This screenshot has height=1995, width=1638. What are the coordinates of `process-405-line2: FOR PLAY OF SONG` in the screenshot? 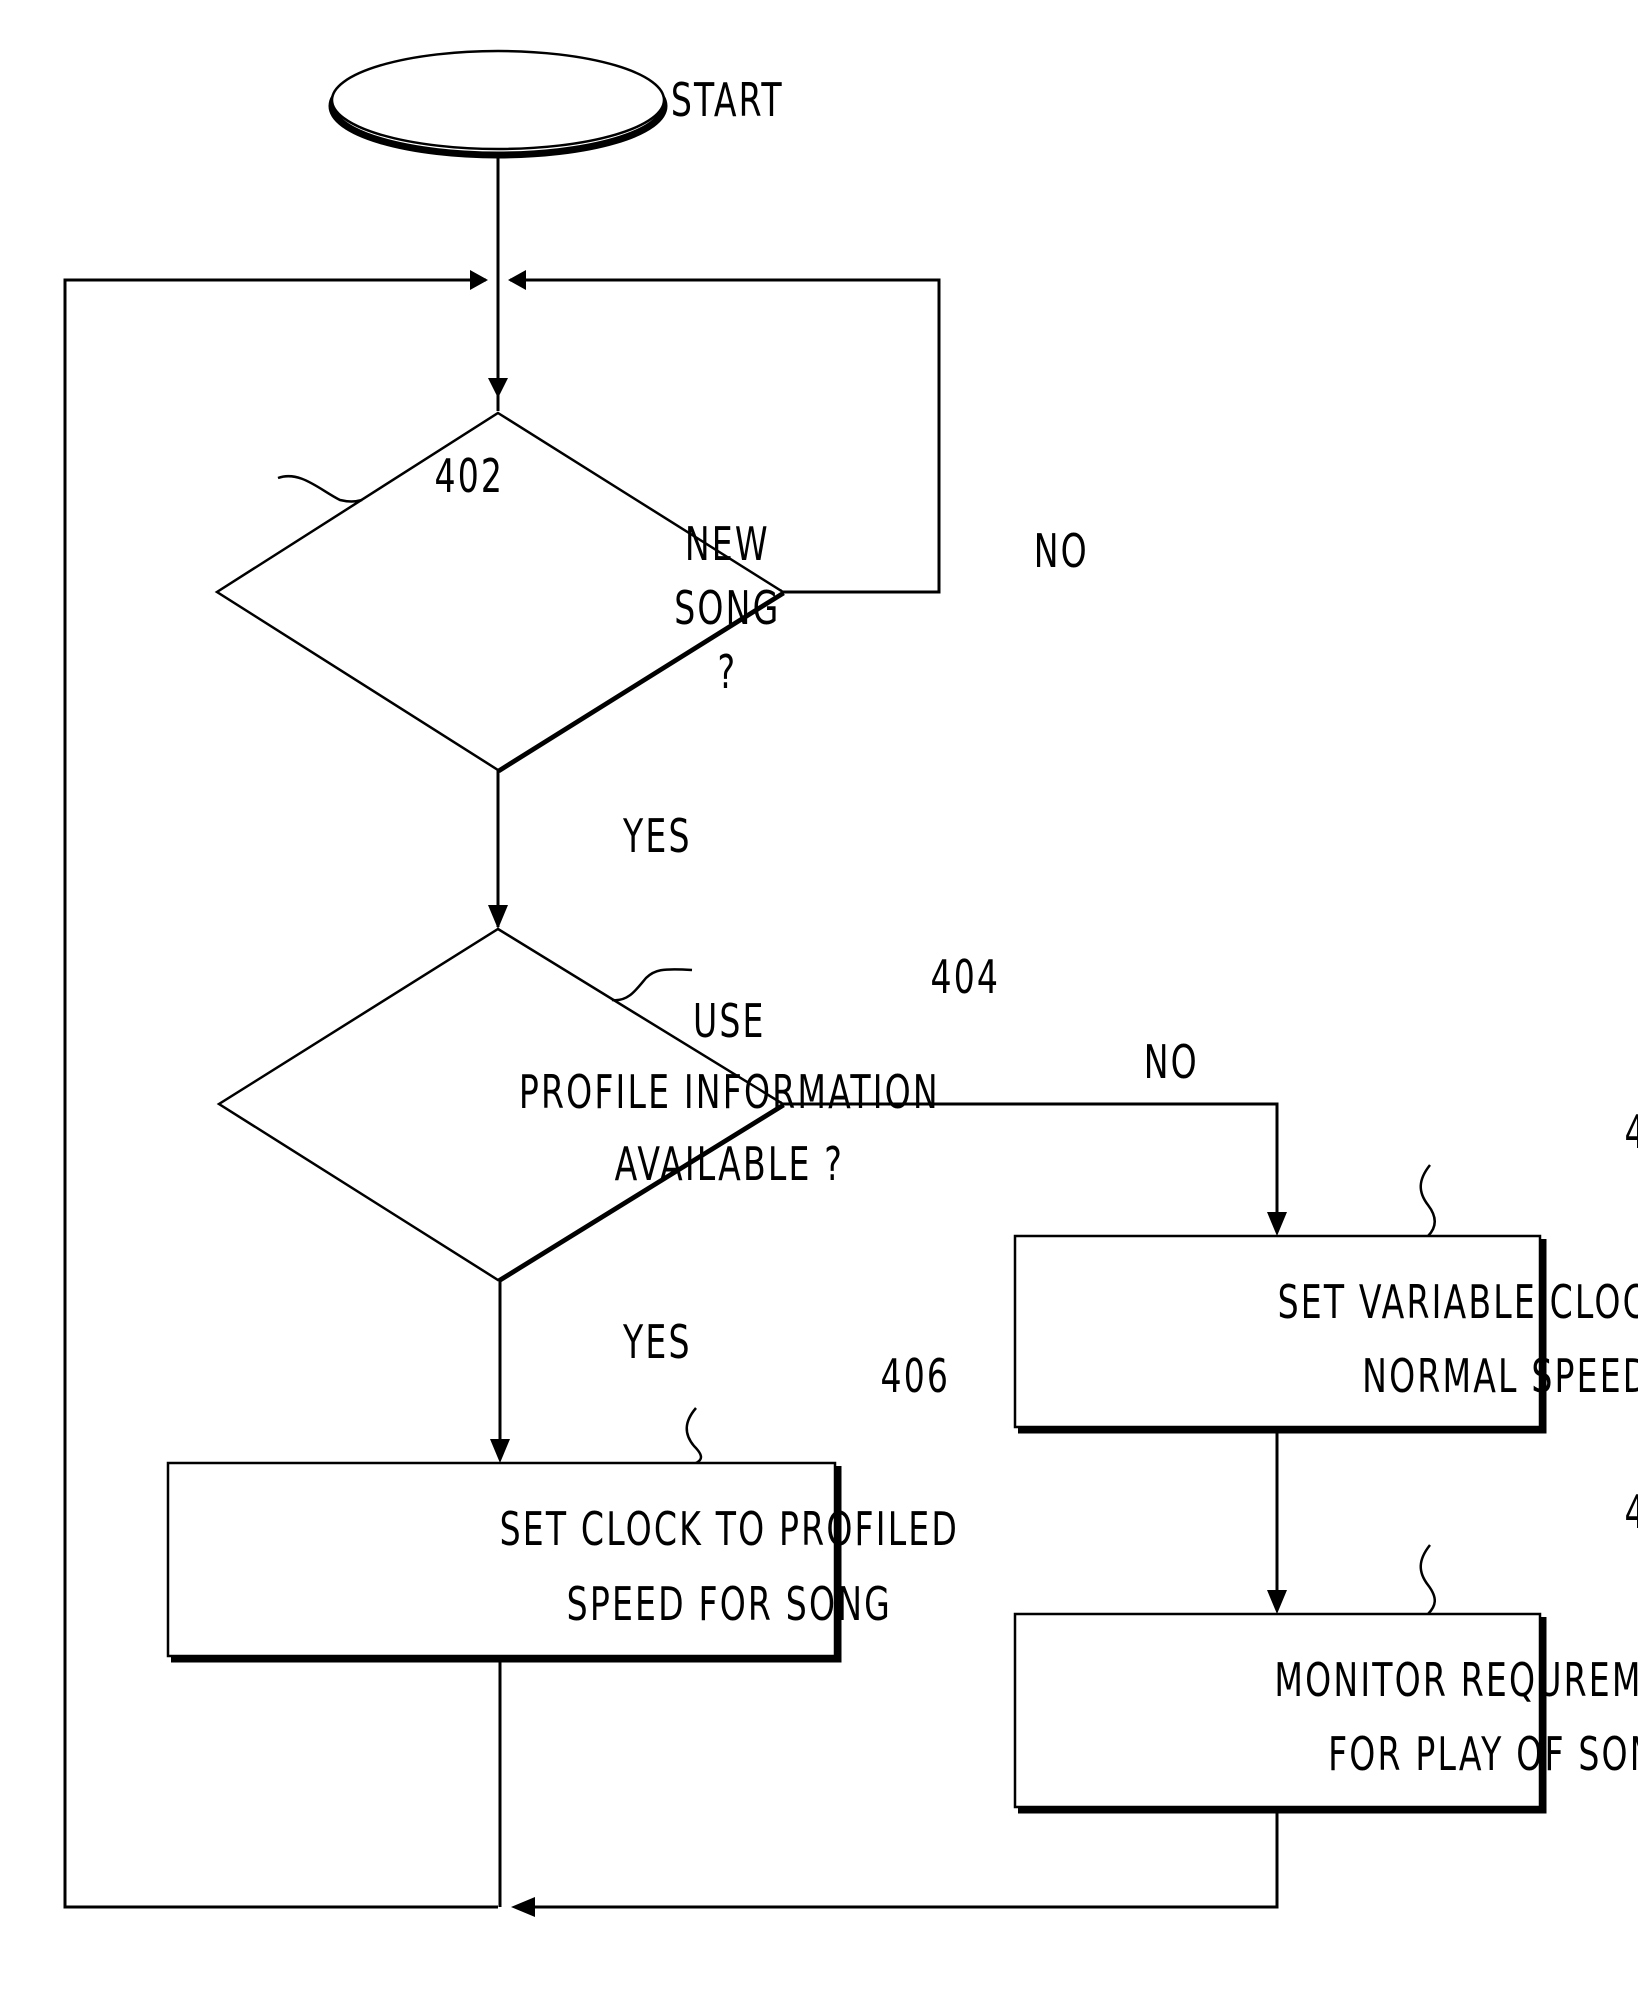 It's located at (1483, 1755).